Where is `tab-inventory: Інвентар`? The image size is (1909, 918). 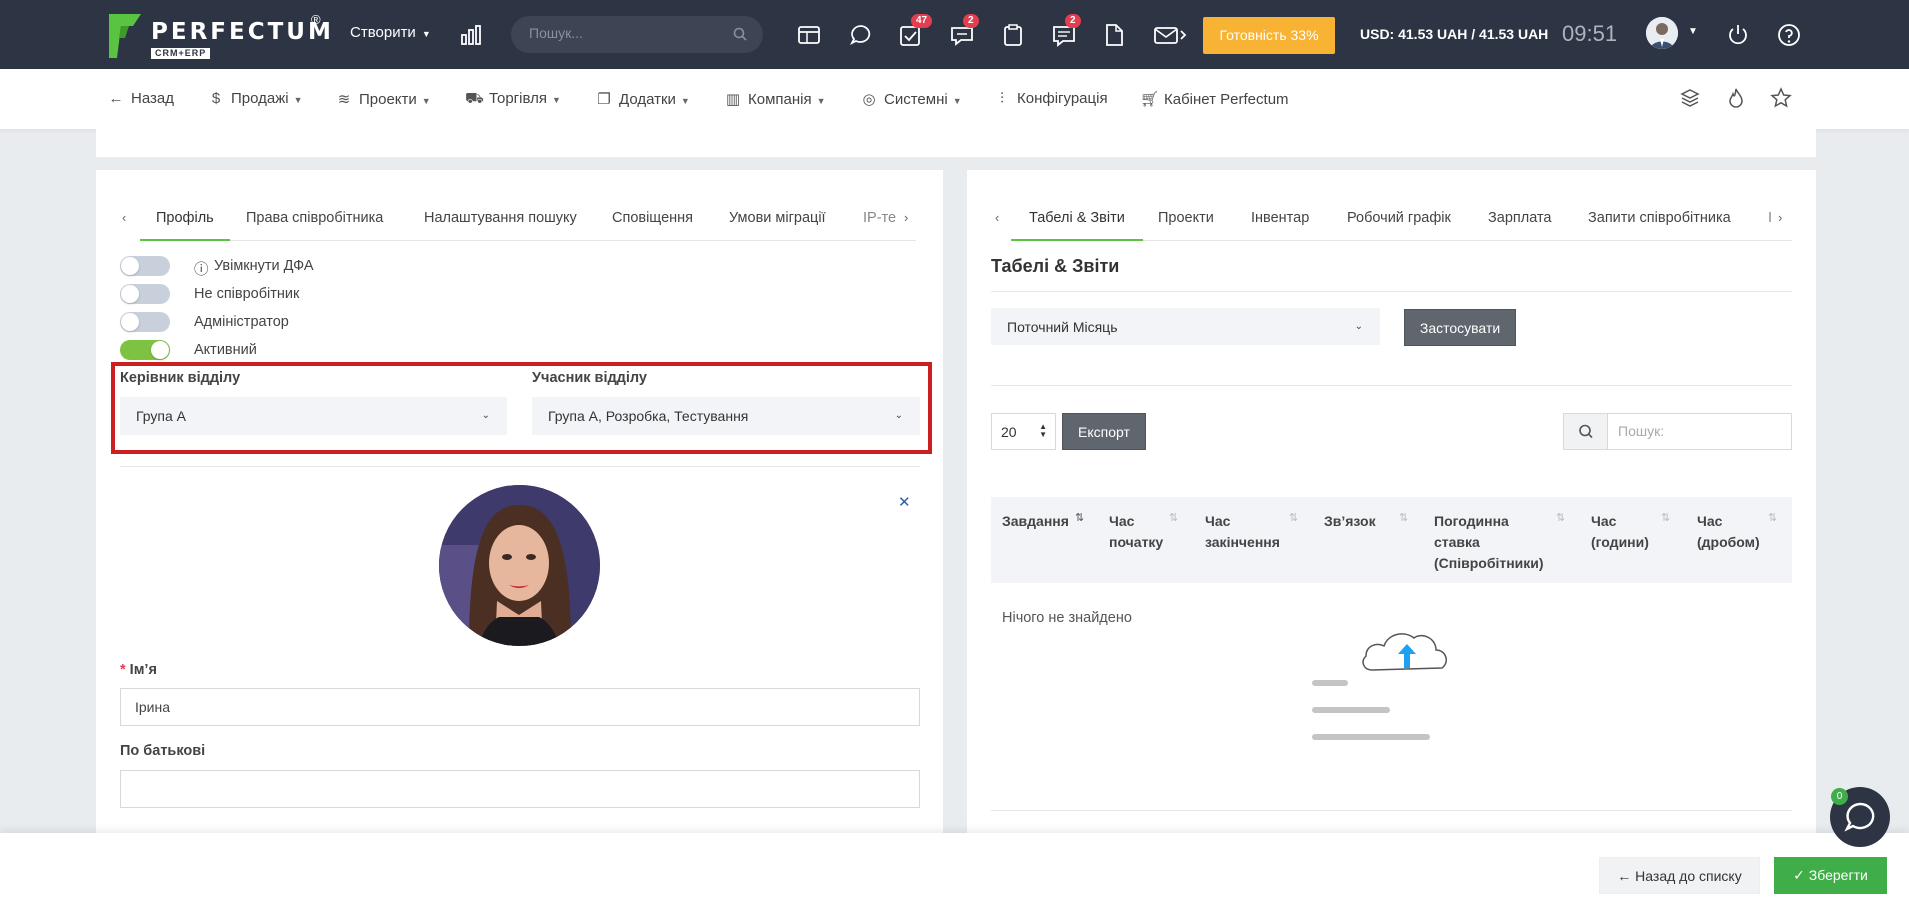
tab-inventory: Інвентар is located at coordinates (1280, 218).